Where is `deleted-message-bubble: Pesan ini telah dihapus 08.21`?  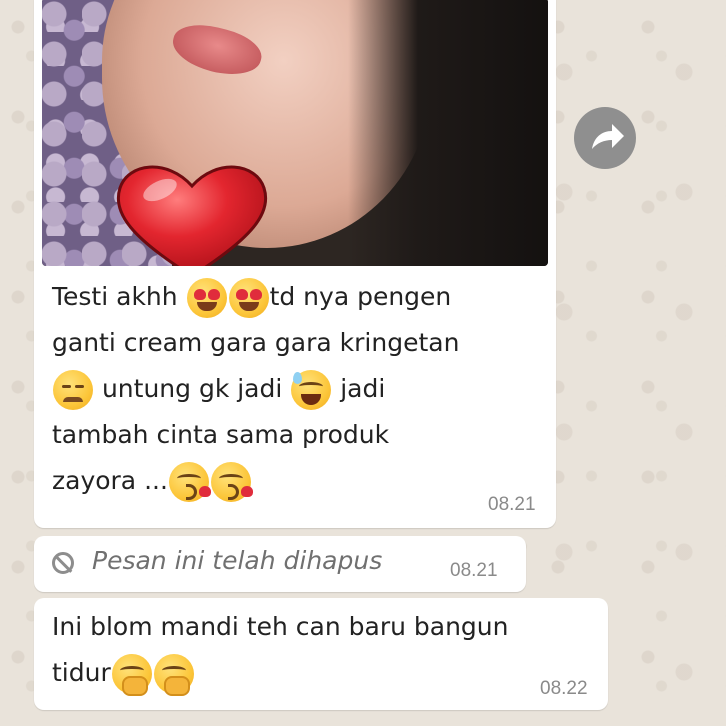 deleted-message-bubble: Pesan ini telah dihapus 08.21 is located at coordinates (280, 564).